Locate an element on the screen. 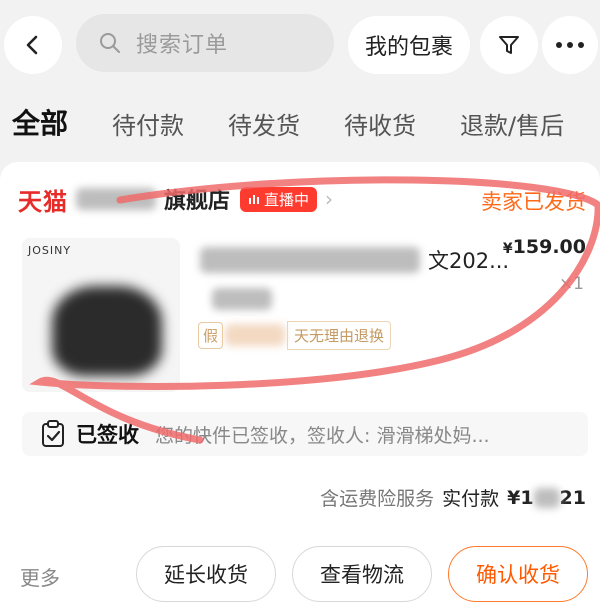  paid-amount-value: ¥1 21 is located at coordinates (546, 498).